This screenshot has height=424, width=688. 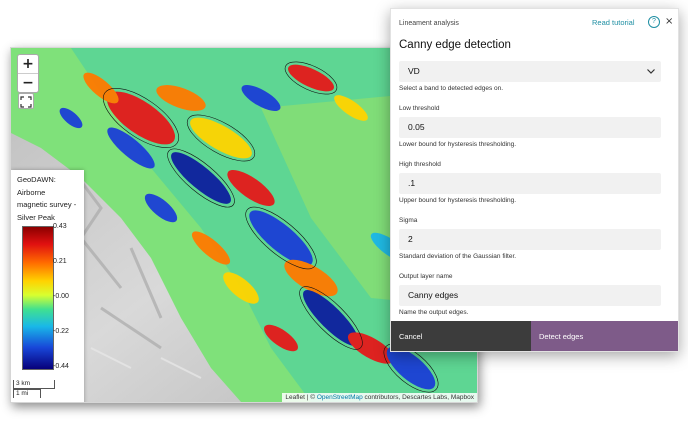 What do you see at coordinates (530, 183) in the screenshot?
I see `high-threshold-field: .1` at bounding box center [530, 183].